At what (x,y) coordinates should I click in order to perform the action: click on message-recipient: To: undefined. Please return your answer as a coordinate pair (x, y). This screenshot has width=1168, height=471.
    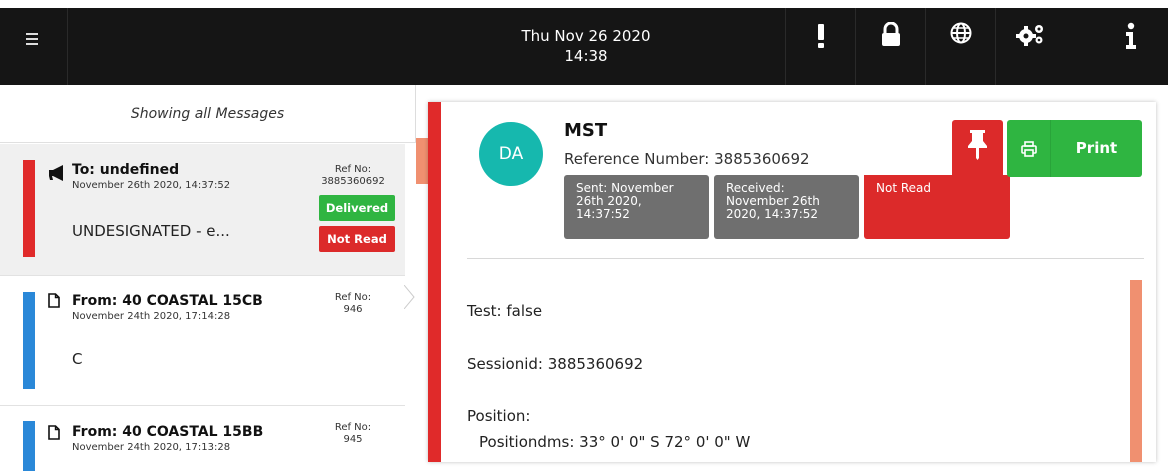
    Looking at the image, I should click on (126, 170).